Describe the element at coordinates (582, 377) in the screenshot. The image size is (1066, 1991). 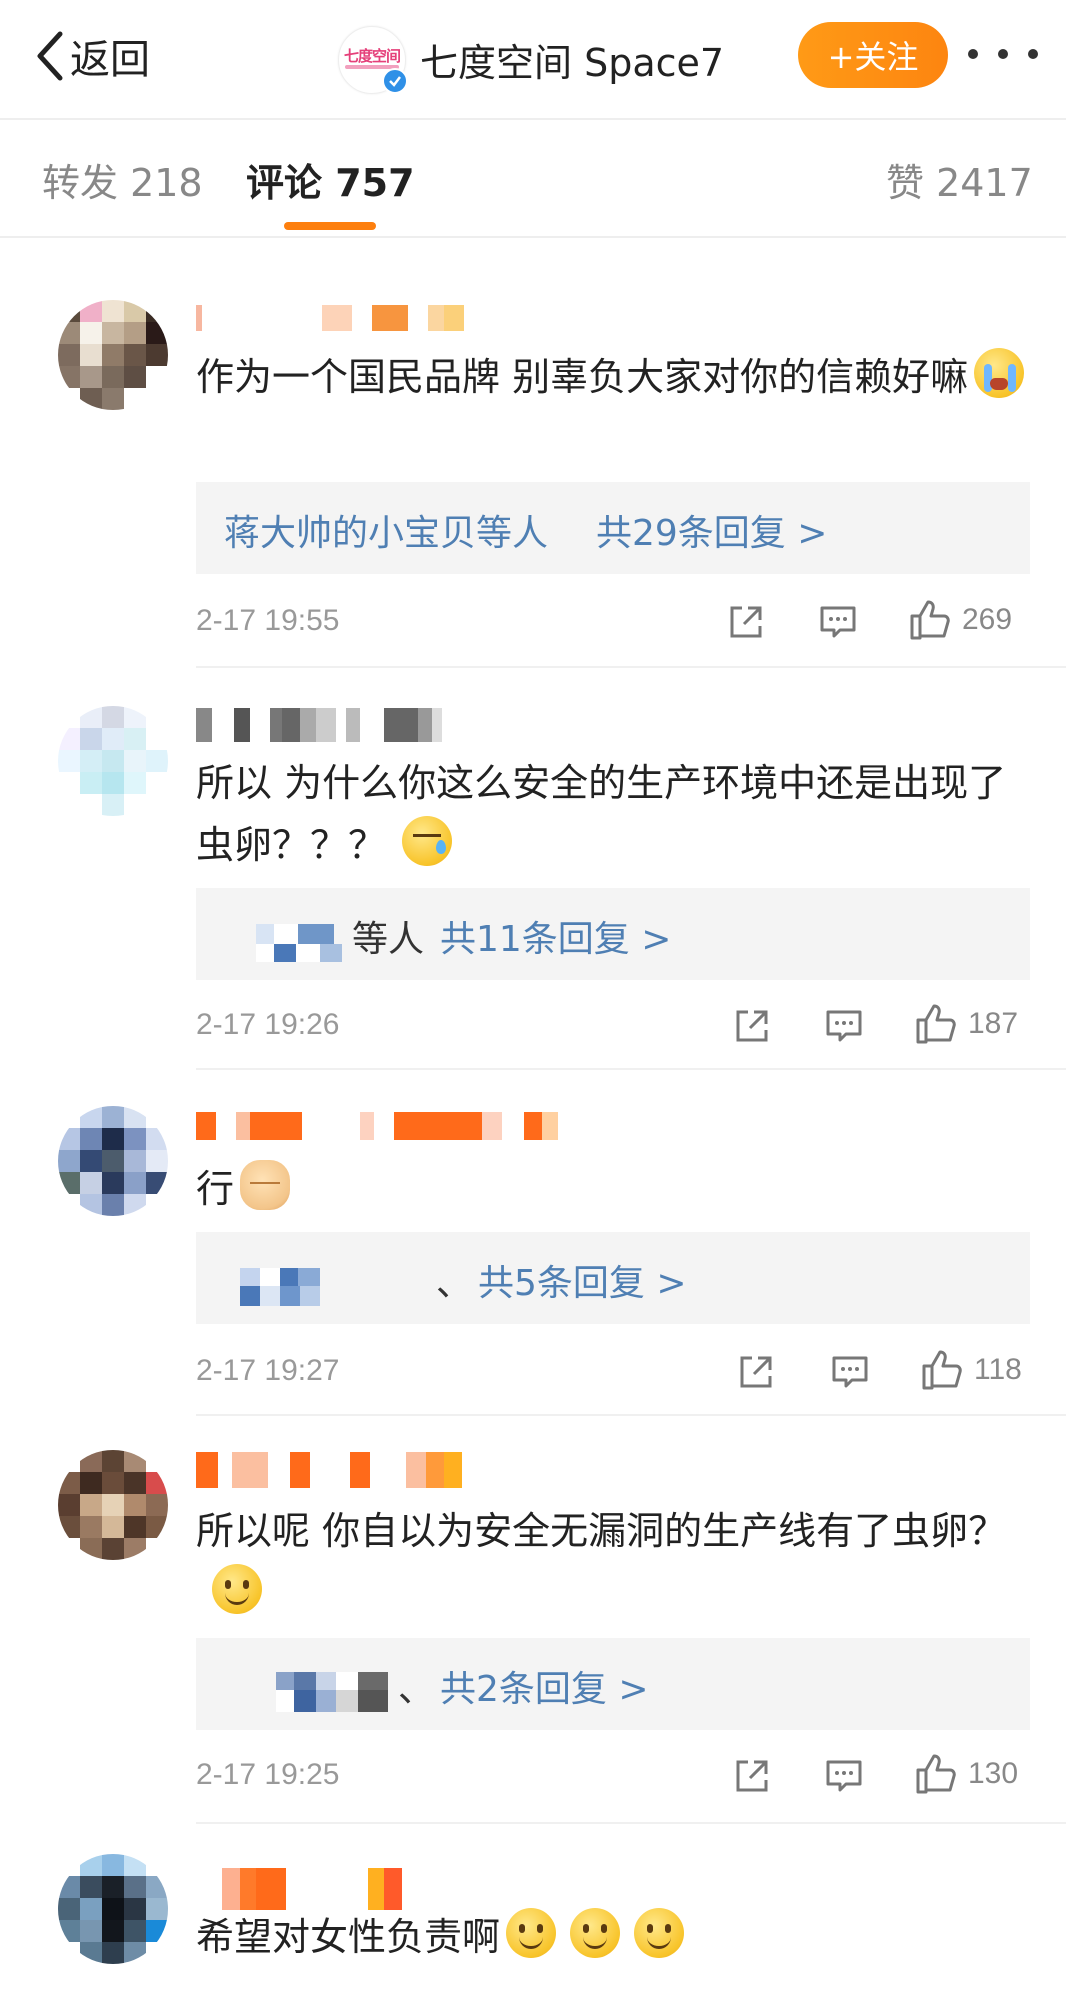
I see `comment-body: 作为一个国民品牌 别辜负大家对你的信赖好嘛` at that location.